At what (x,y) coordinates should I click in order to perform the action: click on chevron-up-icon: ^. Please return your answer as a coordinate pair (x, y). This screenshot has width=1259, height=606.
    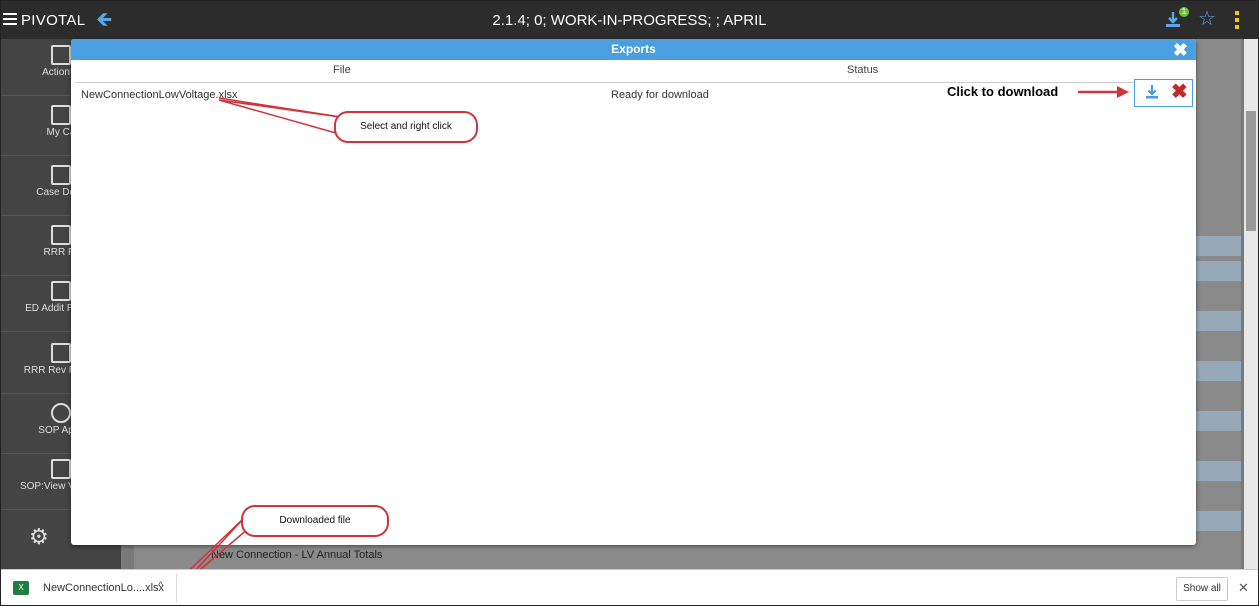
    Looking at the image, I should click on (160, 586).